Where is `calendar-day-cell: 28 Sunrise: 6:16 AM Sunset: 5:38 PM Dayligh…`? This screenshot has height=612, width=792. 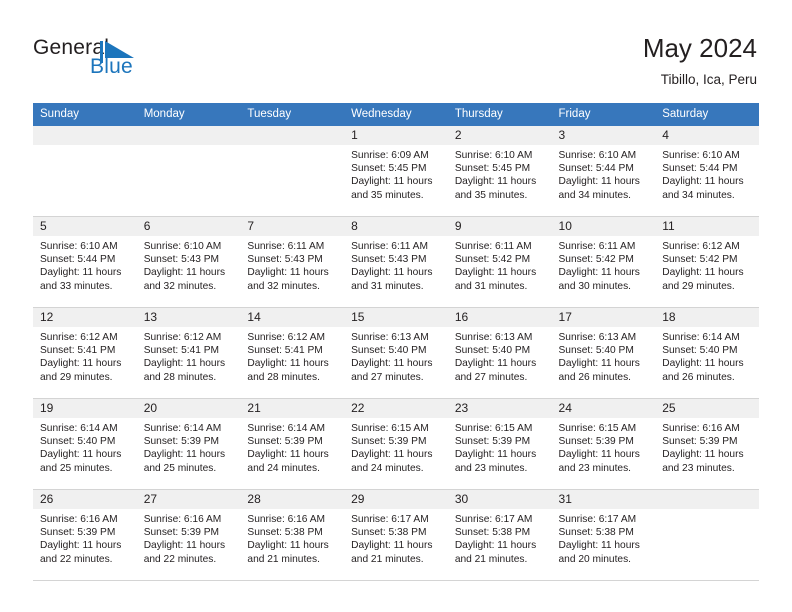
calendar-day-cell: 28 Sunrise: 6:16 AM Sunset: 5:38 PM Dayligh… is located at coordinates (292, 535).